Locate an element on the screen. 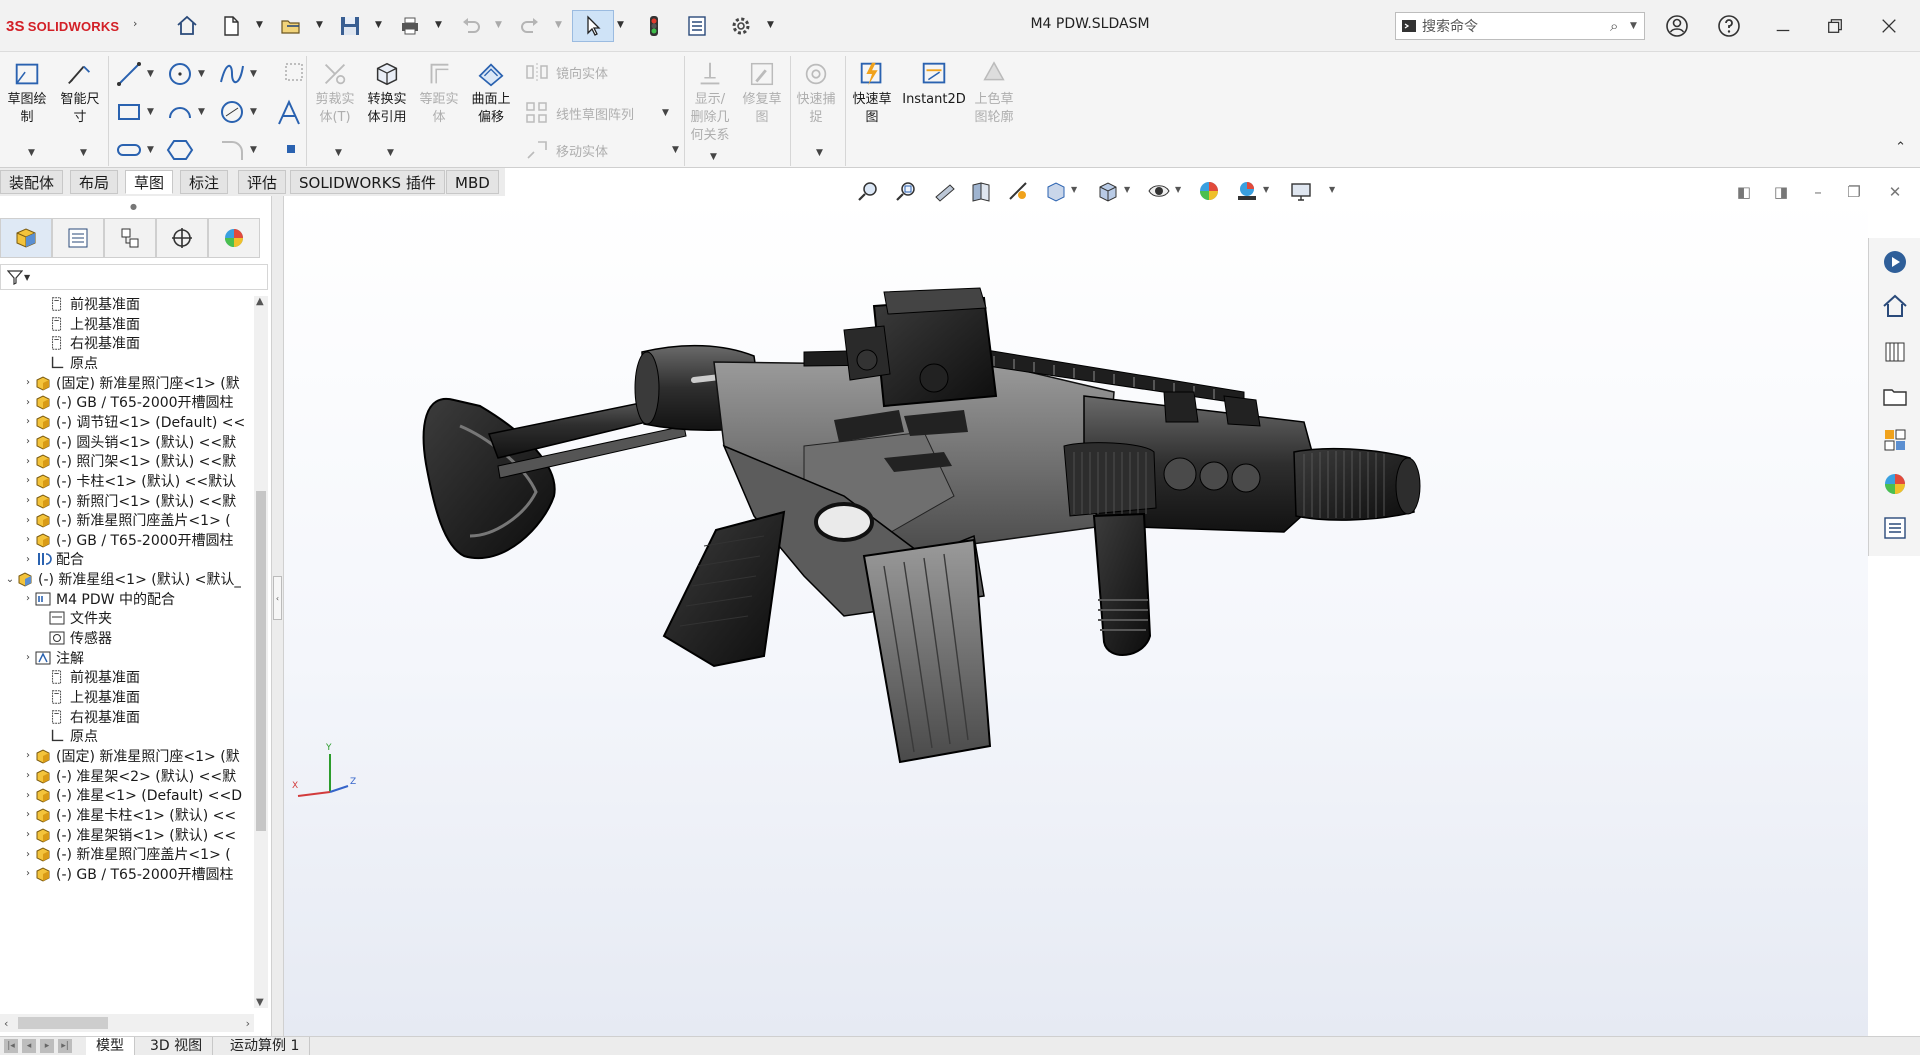 The image size is (1920, 1055). spline-tool: ▼ is located at coordinates (237, 74).